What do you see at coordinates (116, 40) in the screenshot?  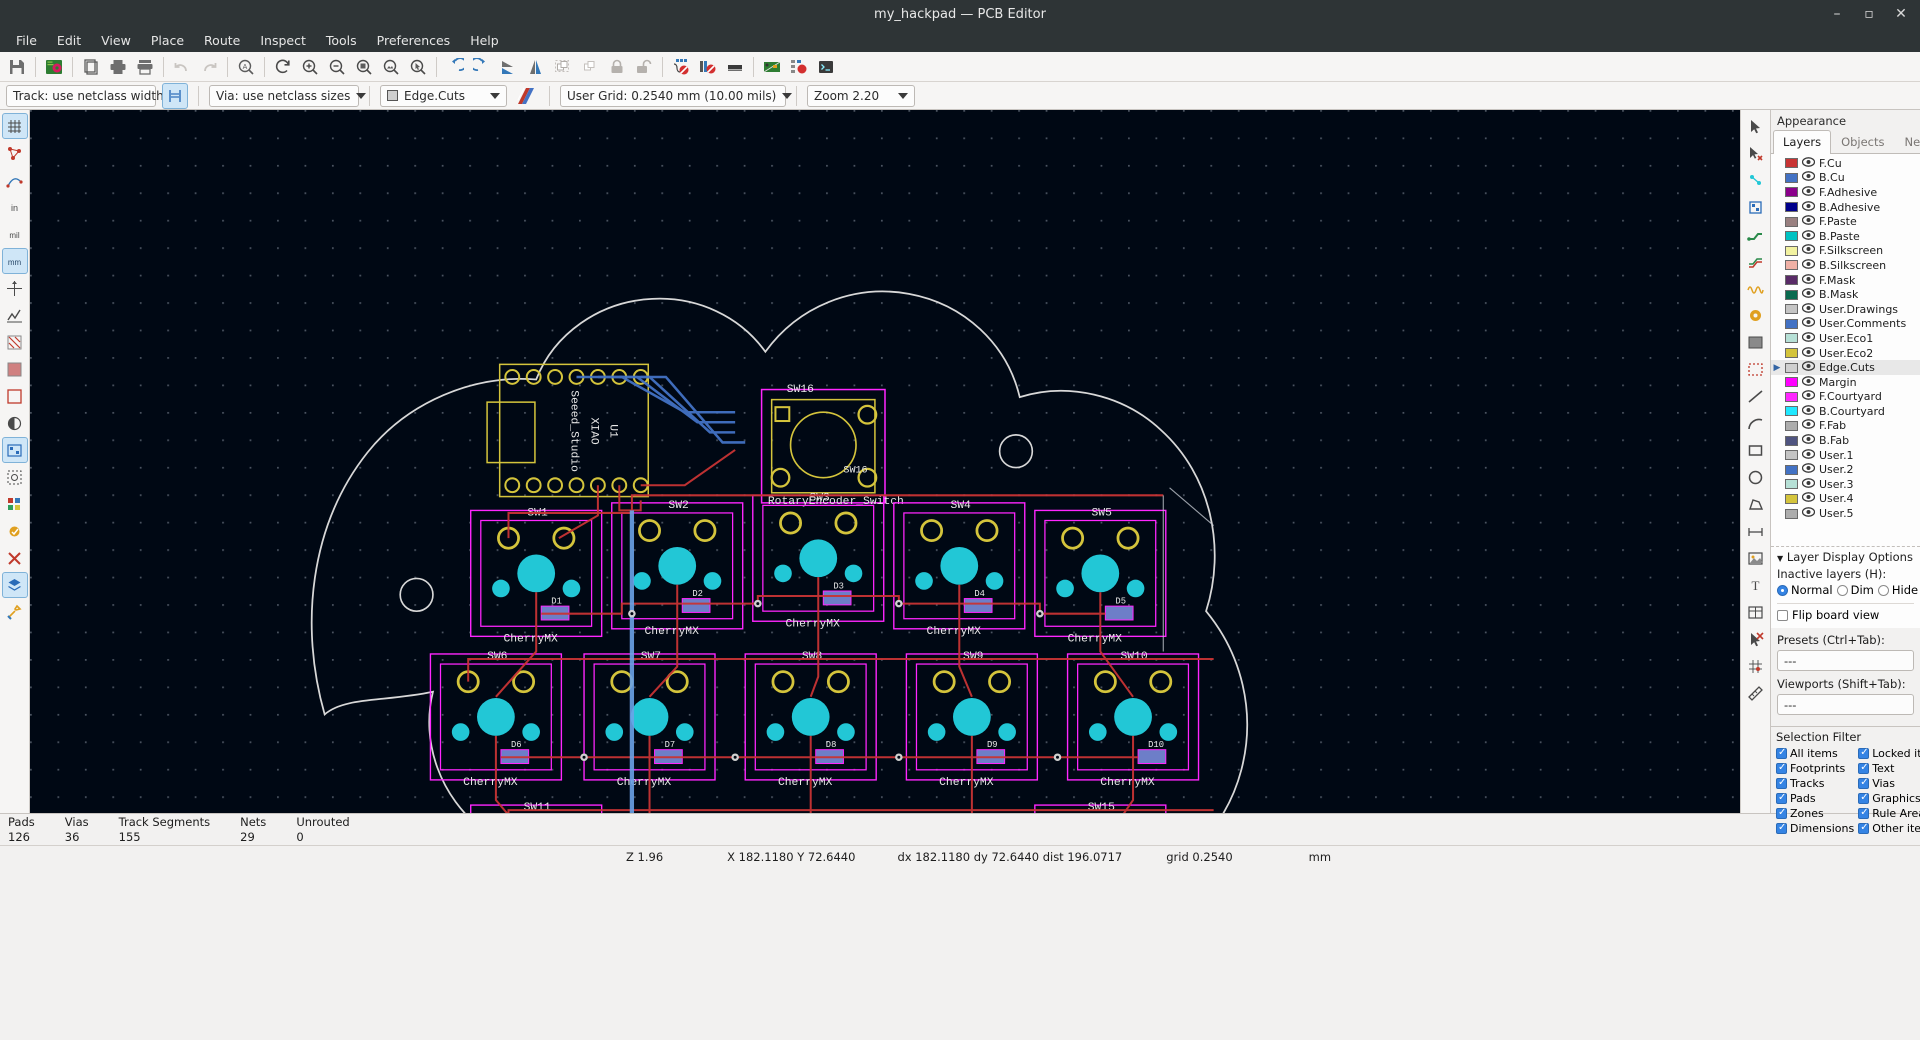 I see `menu-view: View` at bounding box center [116, 40].